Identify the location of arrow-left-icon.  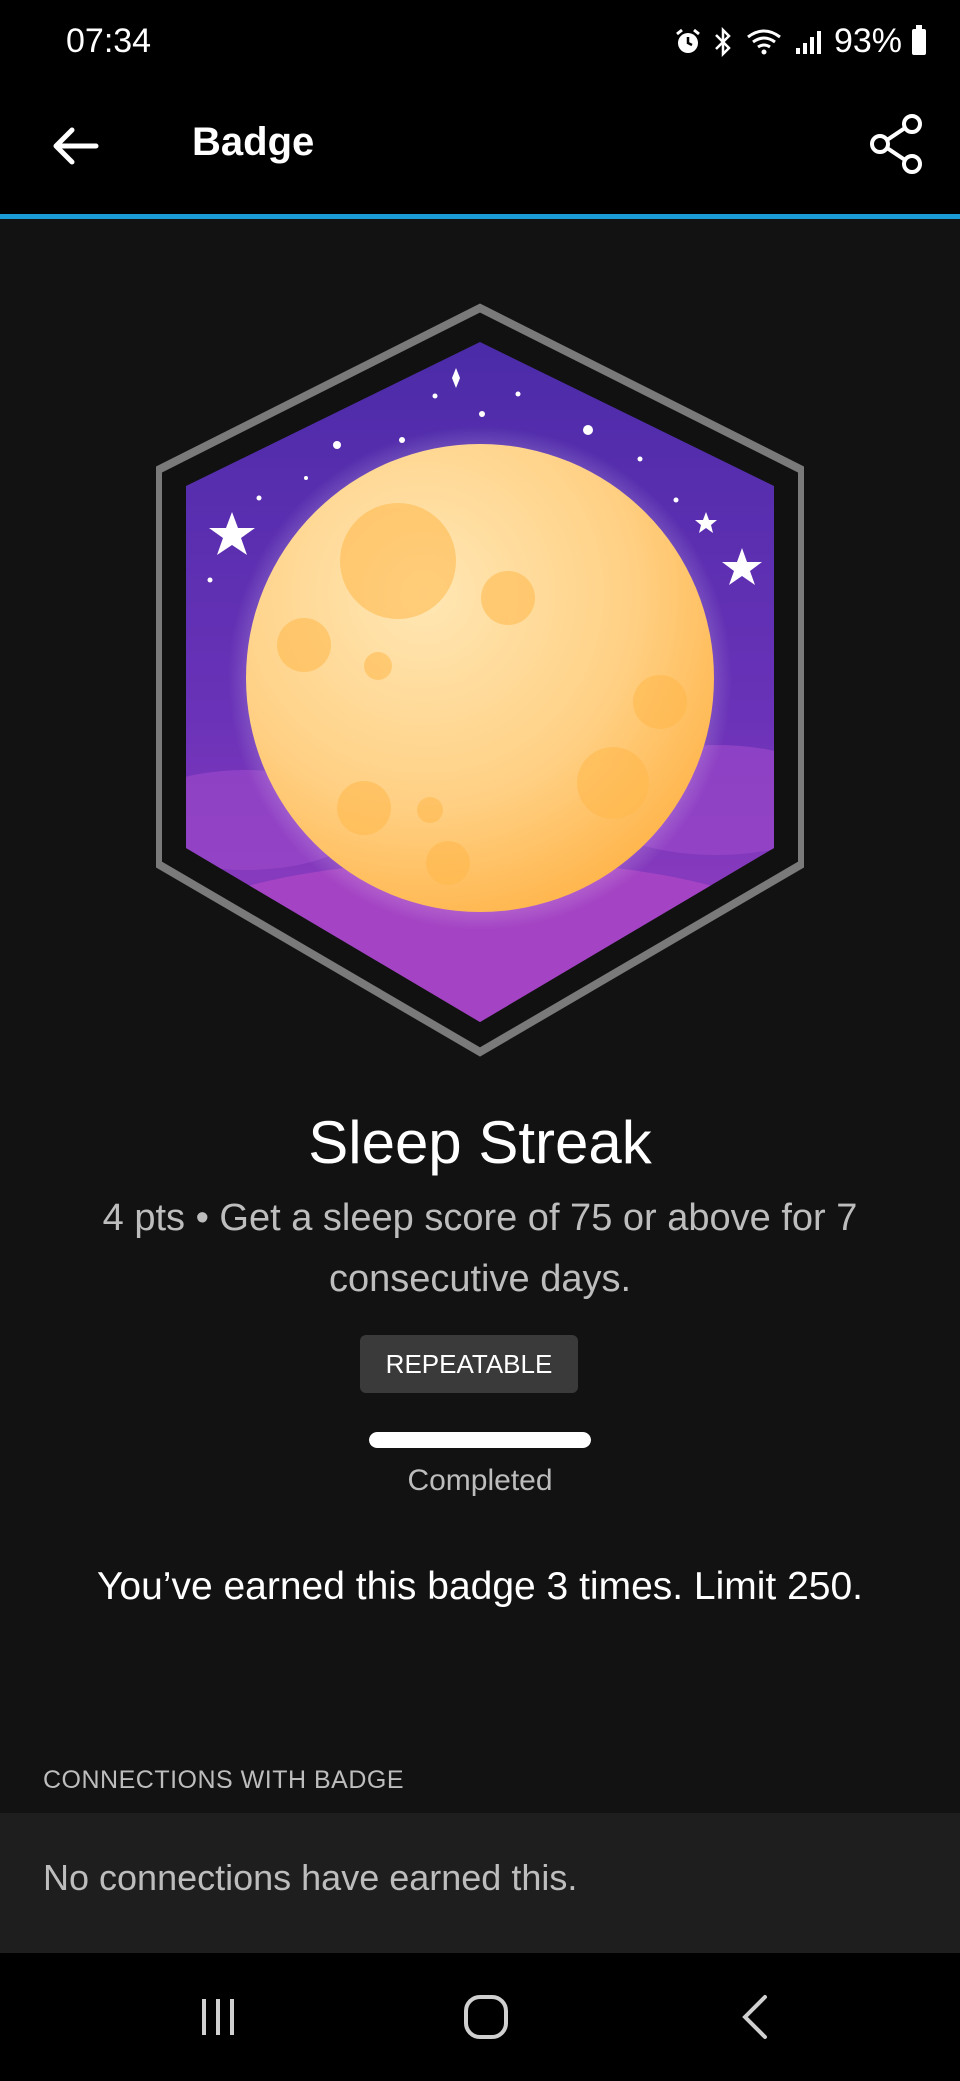
(76, 146).